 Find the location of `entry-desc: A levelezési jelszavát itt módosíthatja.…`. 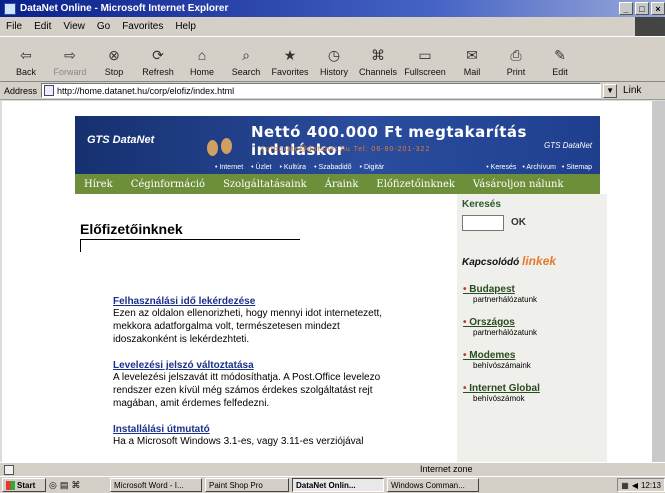

entry-desc: A levelezési jelszavát itt módosíthatja.… is located at coordinates (247, 390).